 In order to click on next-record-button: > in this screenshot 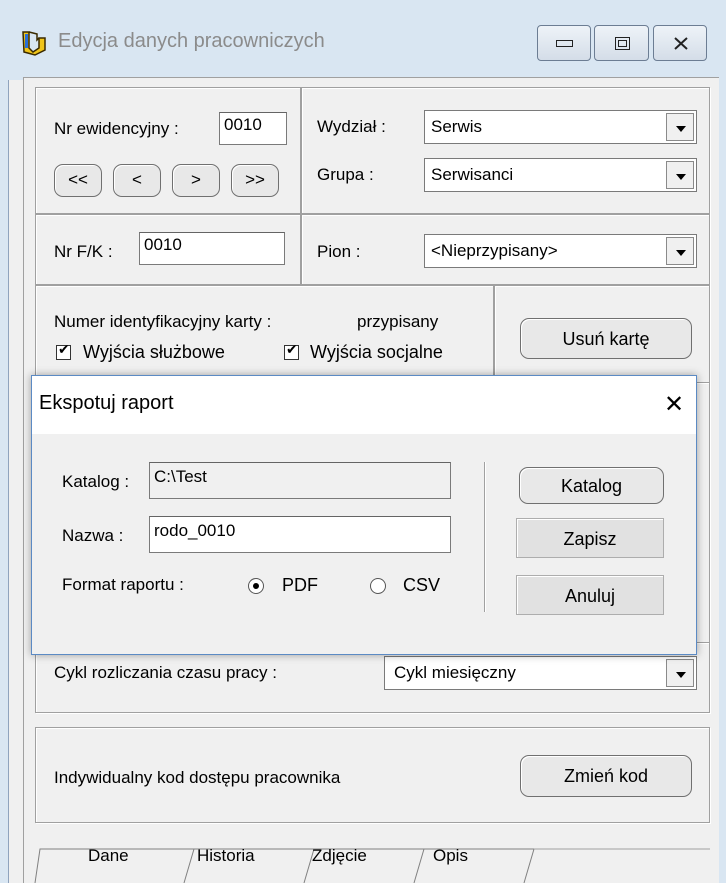, I will do `click(196, 180)`.